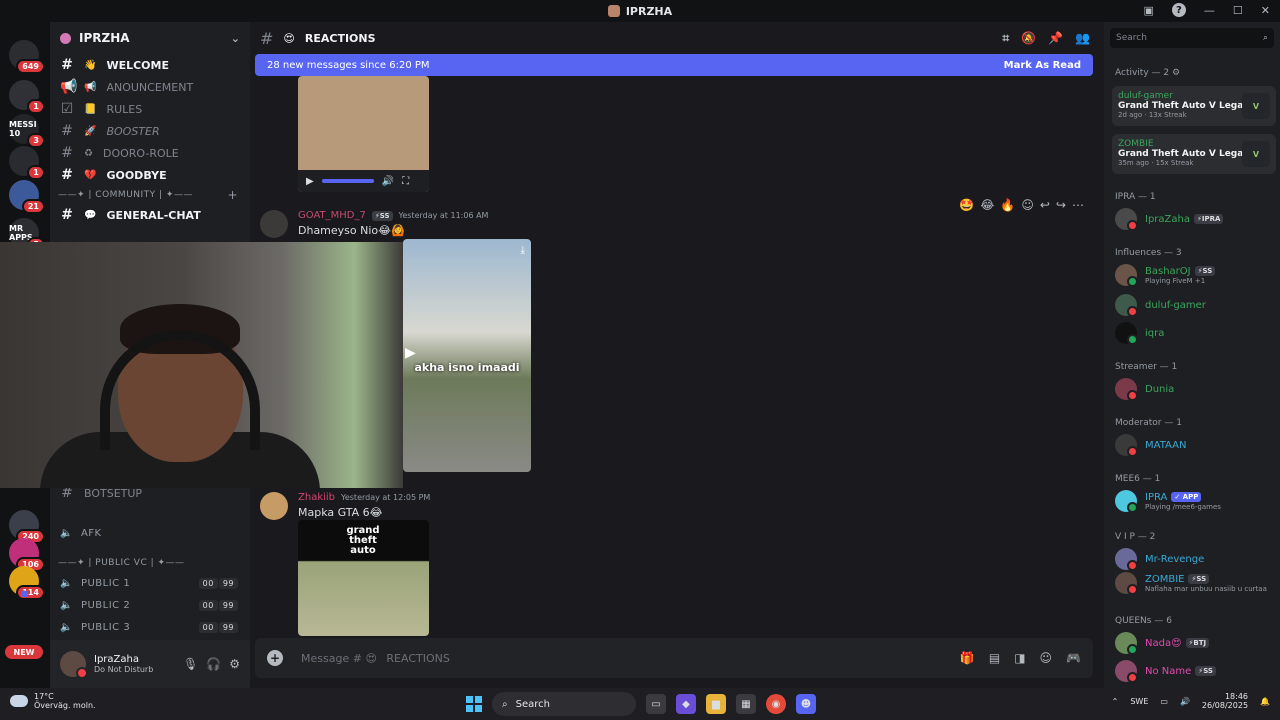 This screenshot has height=720, width=1280. What do you see at coordinates (316, 497) in the screenshot?
I see `message-author: Zhakiib` at bounding box center [316, 497].